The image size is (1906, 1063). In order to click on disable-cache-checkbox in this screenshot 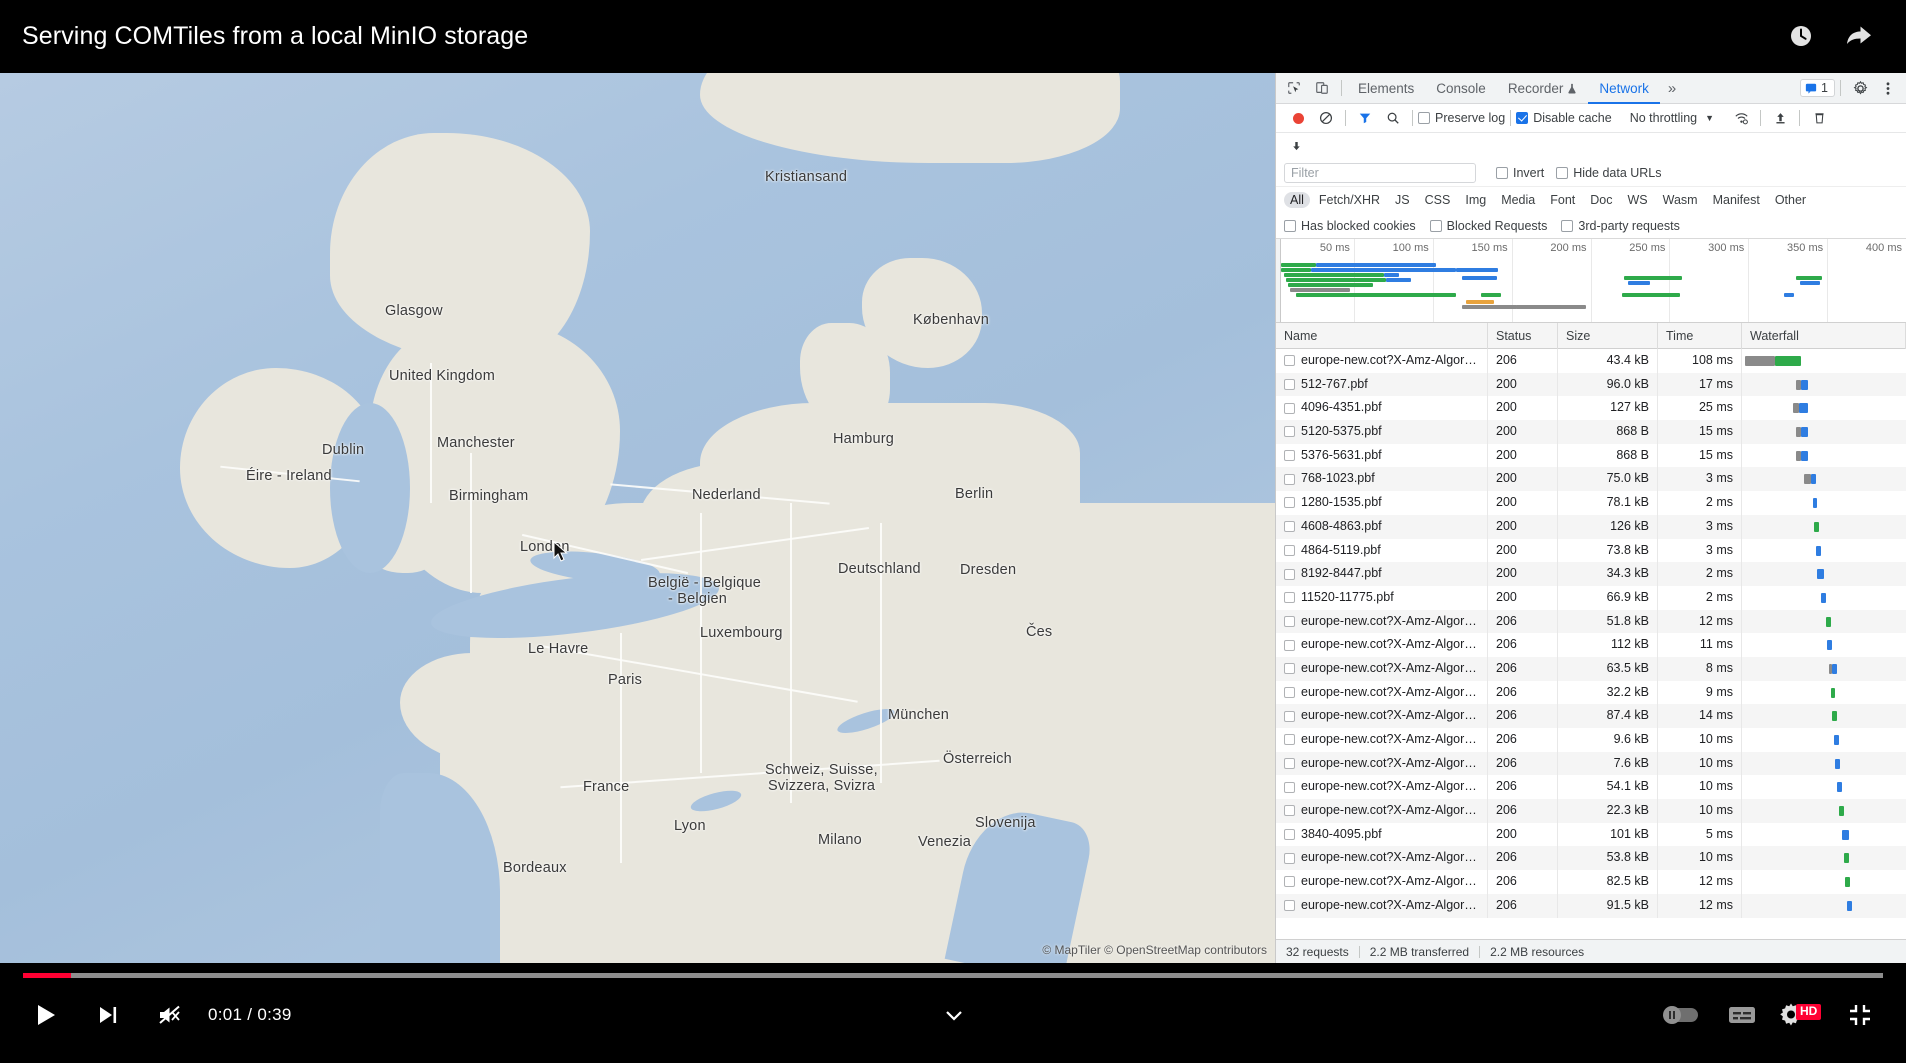, I will do `click(1522, 118)`.